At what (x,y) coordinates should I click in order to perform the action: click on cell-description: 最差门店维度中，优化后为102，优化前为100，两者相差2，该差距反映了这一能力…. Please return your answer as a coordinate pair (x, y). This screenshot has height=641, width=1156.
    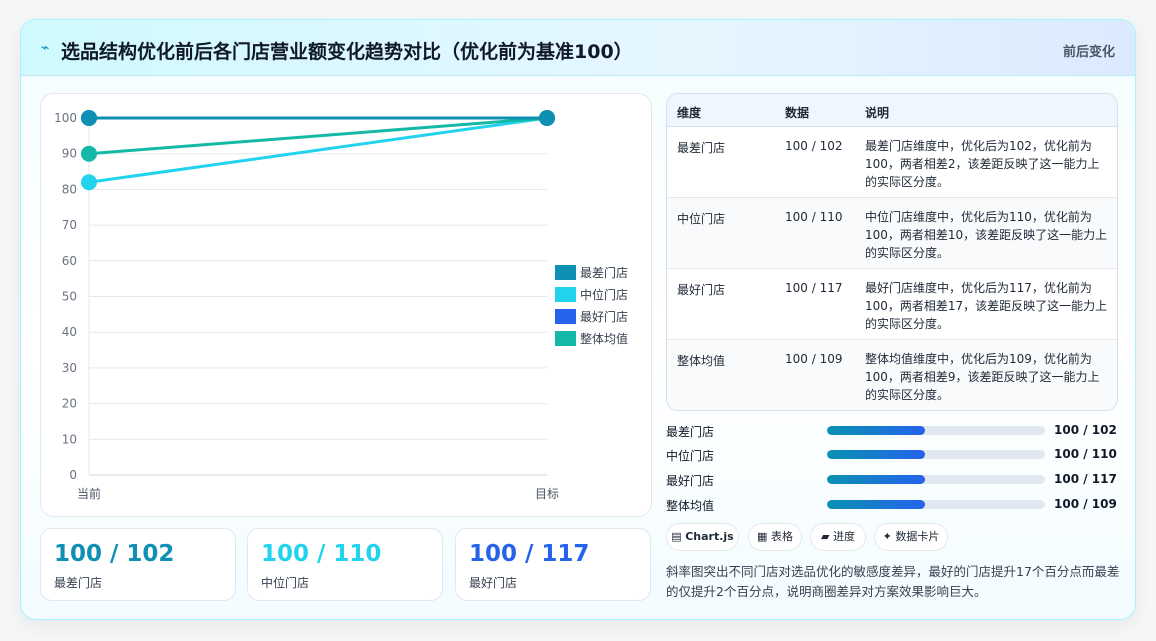
    Looking at the image, I should click on (982, 164).